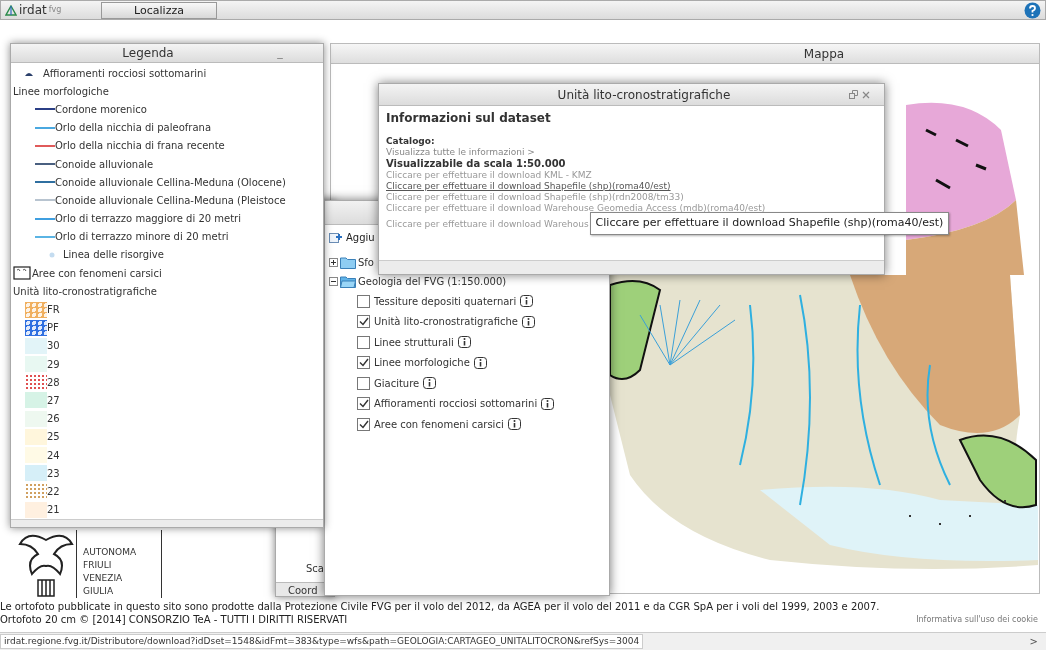 Image resolution: width=1046 pixels, height=650 pixels. Describe the element at coordinates (85, 291) in the screenshot. I see `legend-heading: Unità lito-cronostratigrafiche` at that location.